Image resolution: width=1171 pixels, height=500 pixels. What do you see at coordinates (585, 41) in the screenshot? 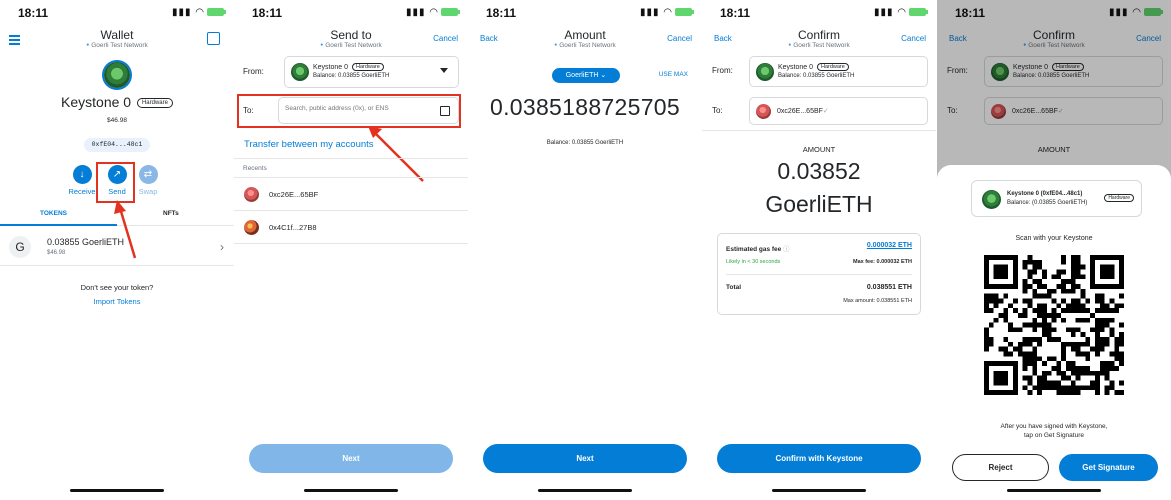
I see `nav-header: Back Amount Goerli Test Network Cancel` at bounding box center [585, 41].